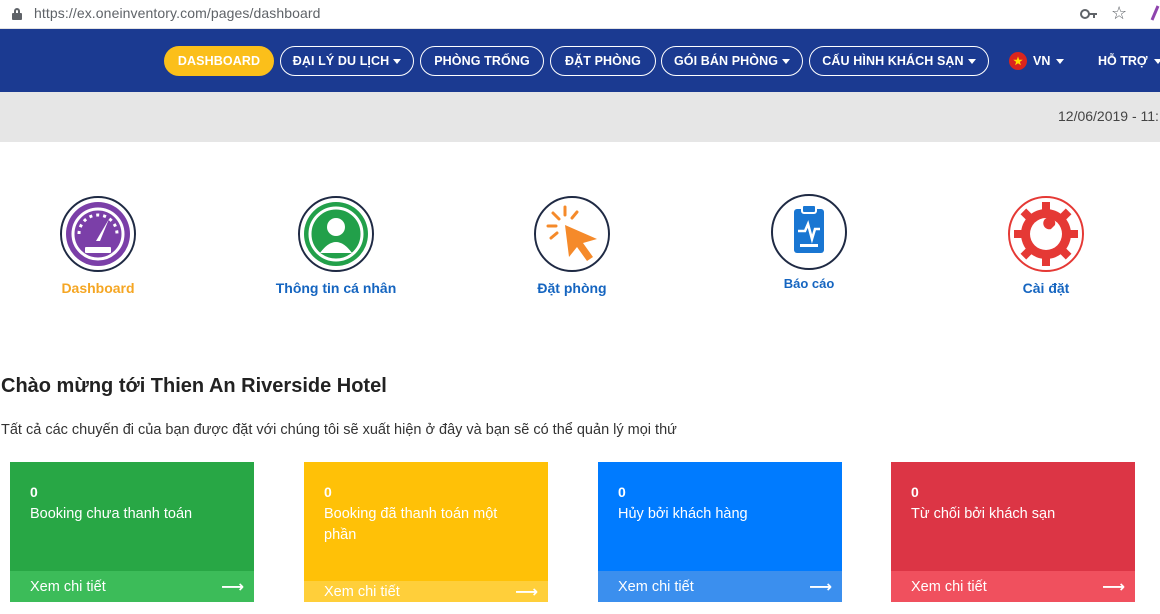 This screenshot has width=1160, height=614. I want to click on language-selector: VN, so click(1037, 61).